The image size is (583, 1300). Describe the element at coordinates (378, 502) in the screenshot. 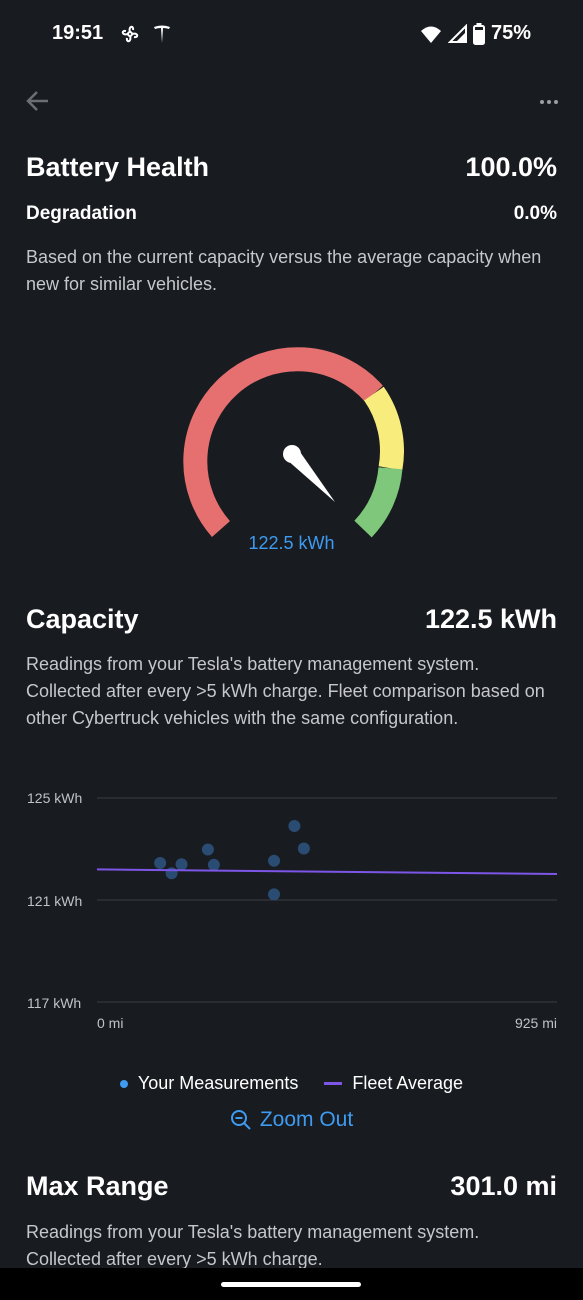

I see `gauge-arc-green` at that location.